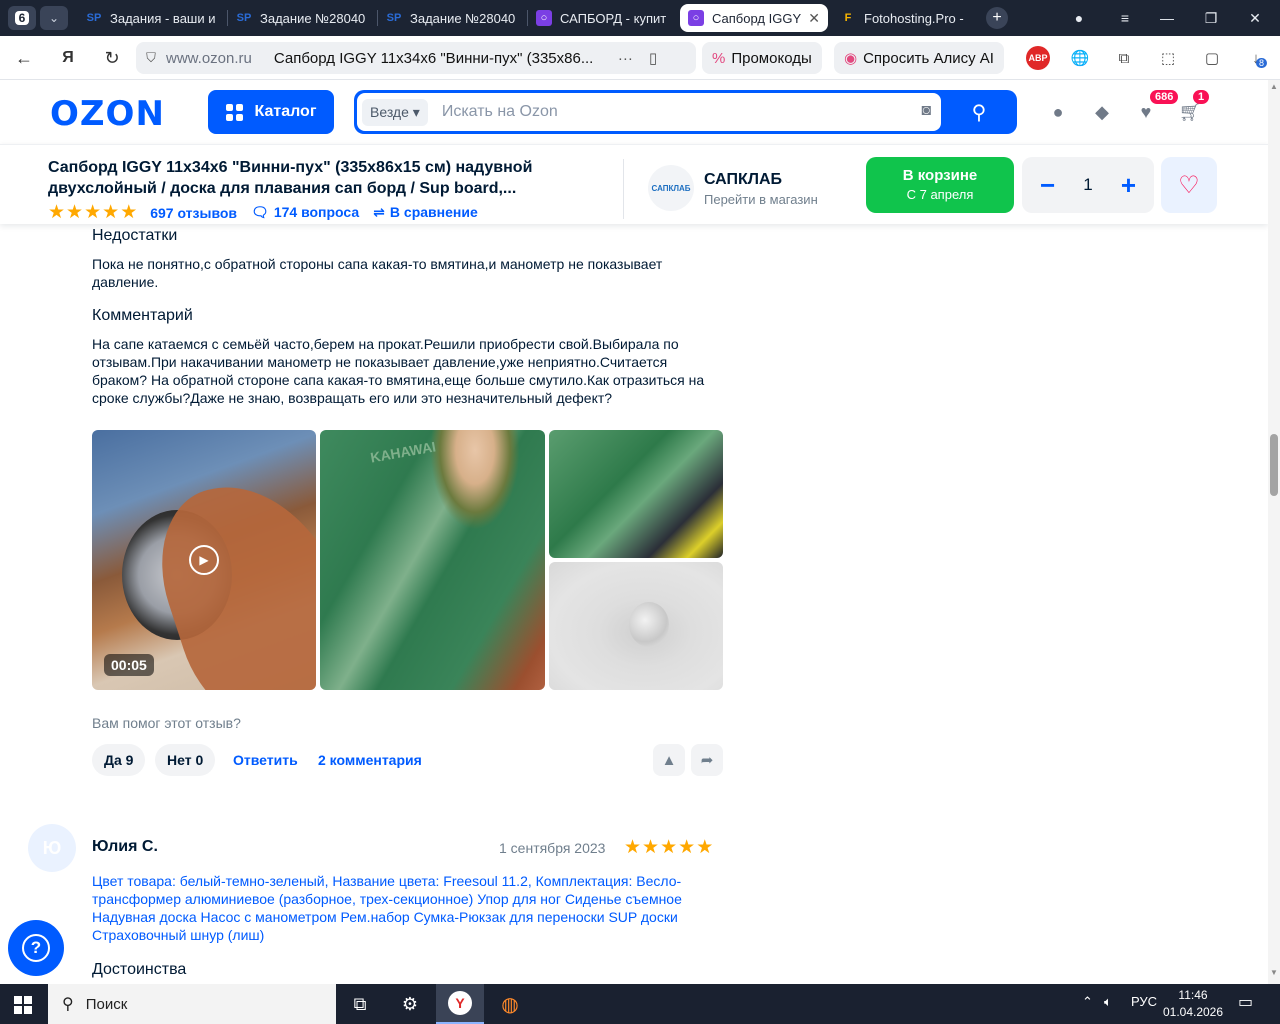 Image resolution: width=1280 pixels, height=1024 pixels. I want to click on close-window-icon: ✕, so click(1255, 18).